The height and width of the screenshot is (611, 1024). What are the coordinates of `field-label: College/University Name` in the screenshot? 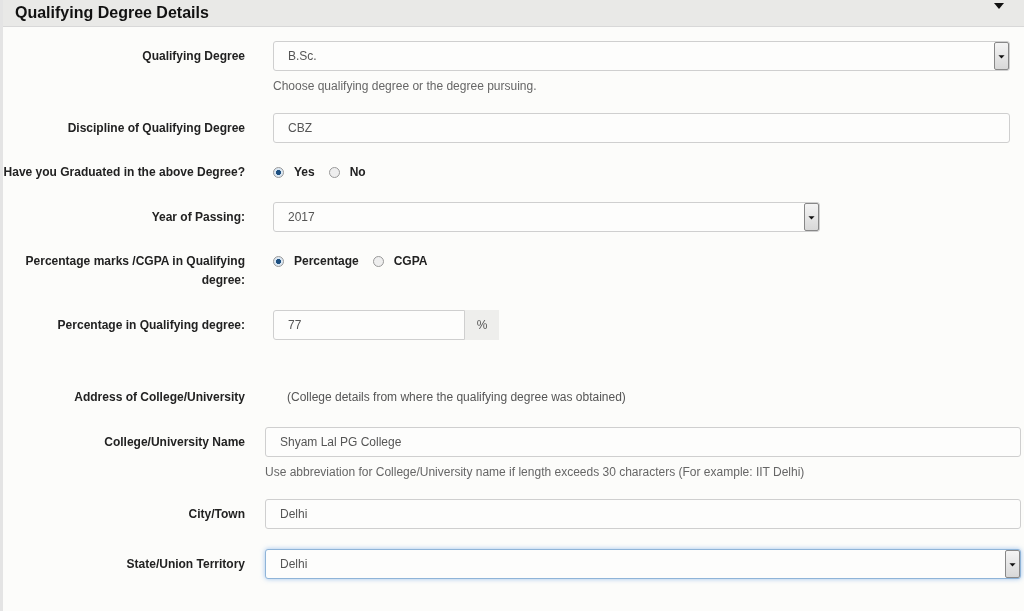 It's located at (174, 442).